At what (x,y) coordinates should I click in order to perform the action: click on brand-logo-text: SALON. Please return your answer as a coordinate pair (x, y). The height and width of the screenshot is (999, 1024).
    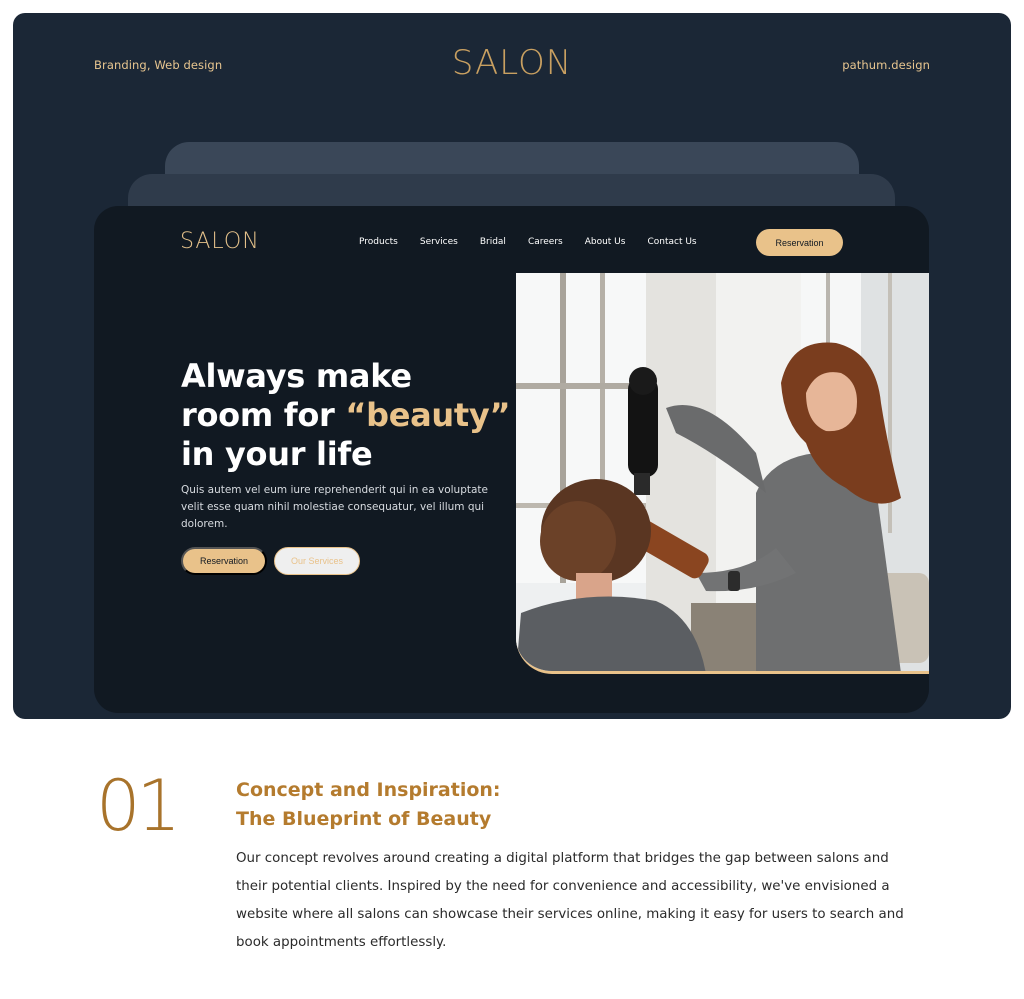
    Looking at the image, I should click on (512, 63).